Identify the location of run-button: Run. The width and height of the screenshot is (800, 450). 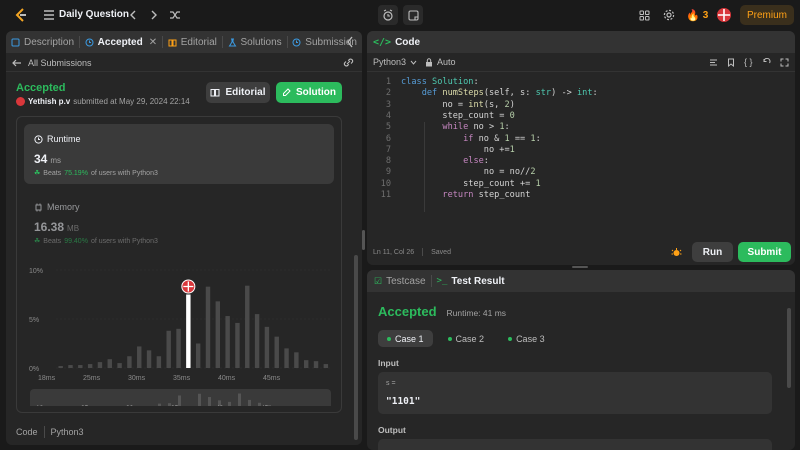
(712, 252).